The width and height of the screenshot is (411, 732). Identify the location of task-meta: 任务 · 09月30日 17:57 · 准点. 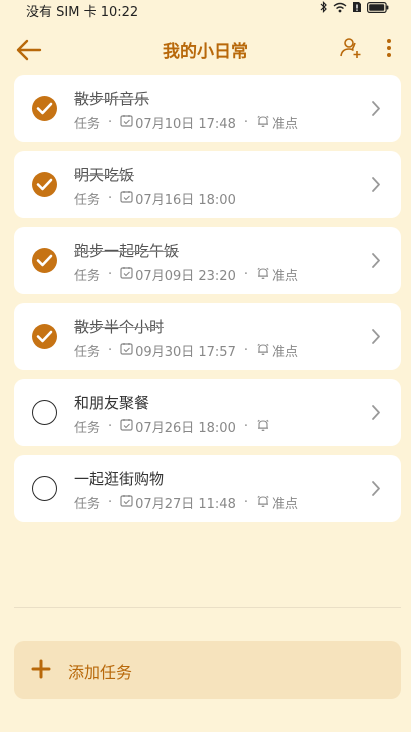
(186, 350).